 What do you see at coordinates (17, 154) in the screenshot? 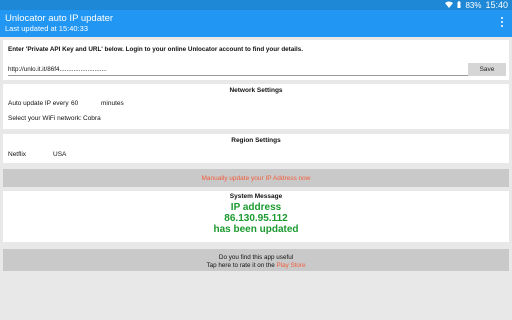
I see `service-select: Netflix` at bounding box center [17, 154].